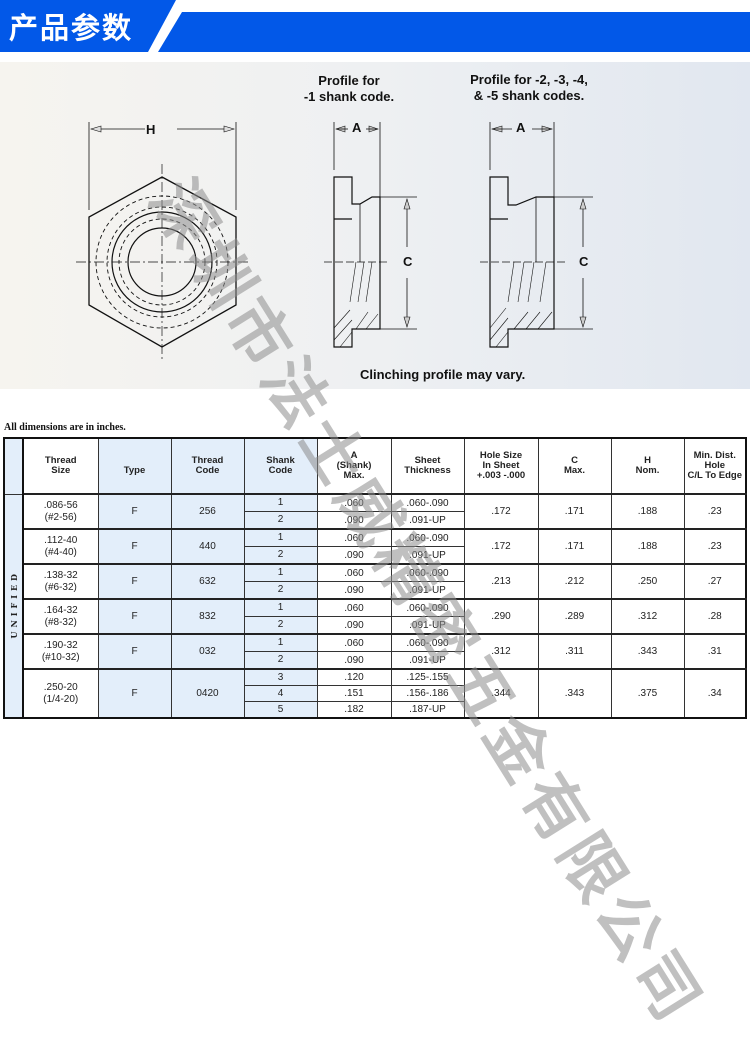 This screenshot has height=1040, width=750. Describe the element at coordinates (501, 511) in the screenshot. I see `hole-size-cell: .172` at that location.